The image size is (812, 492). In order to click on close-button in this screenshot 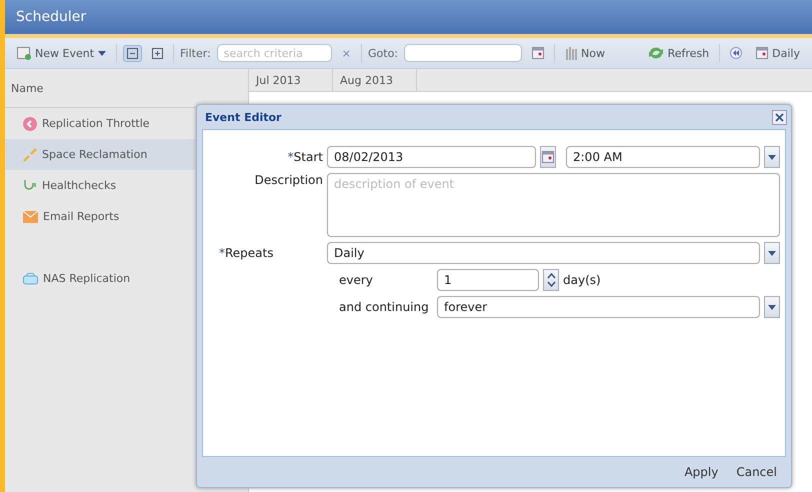, I will do `click(779, 117)`.